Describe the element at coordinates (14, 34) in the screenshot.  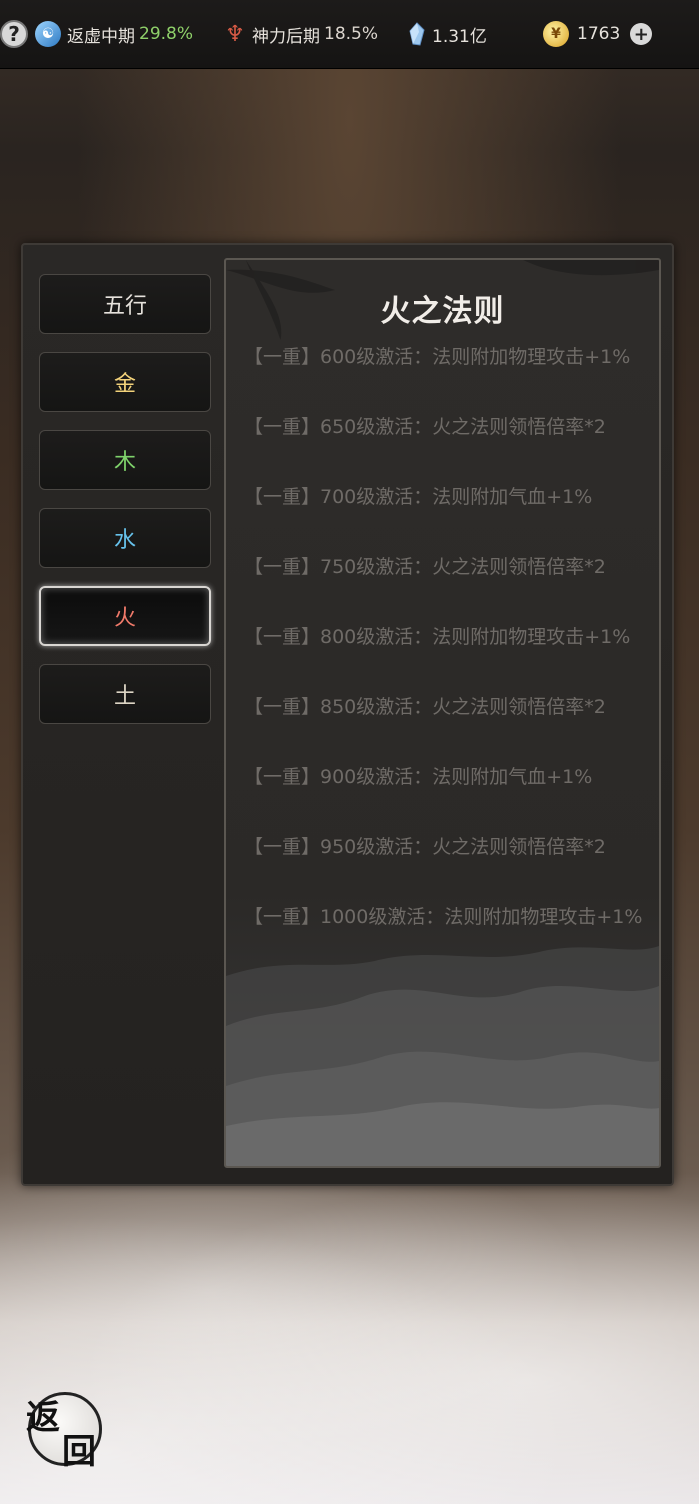
I see `help-icon: ?` at that location.